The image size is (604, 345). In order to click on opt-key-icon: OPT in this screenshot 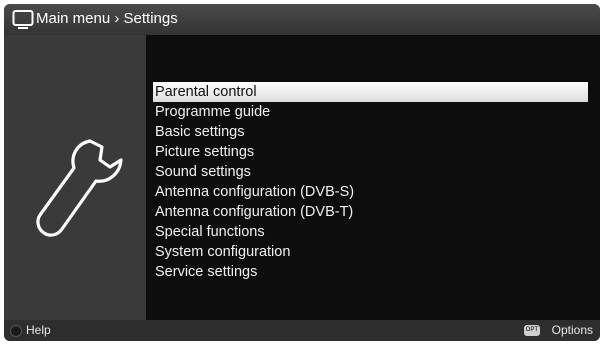, I will do `click(531, 330)`.